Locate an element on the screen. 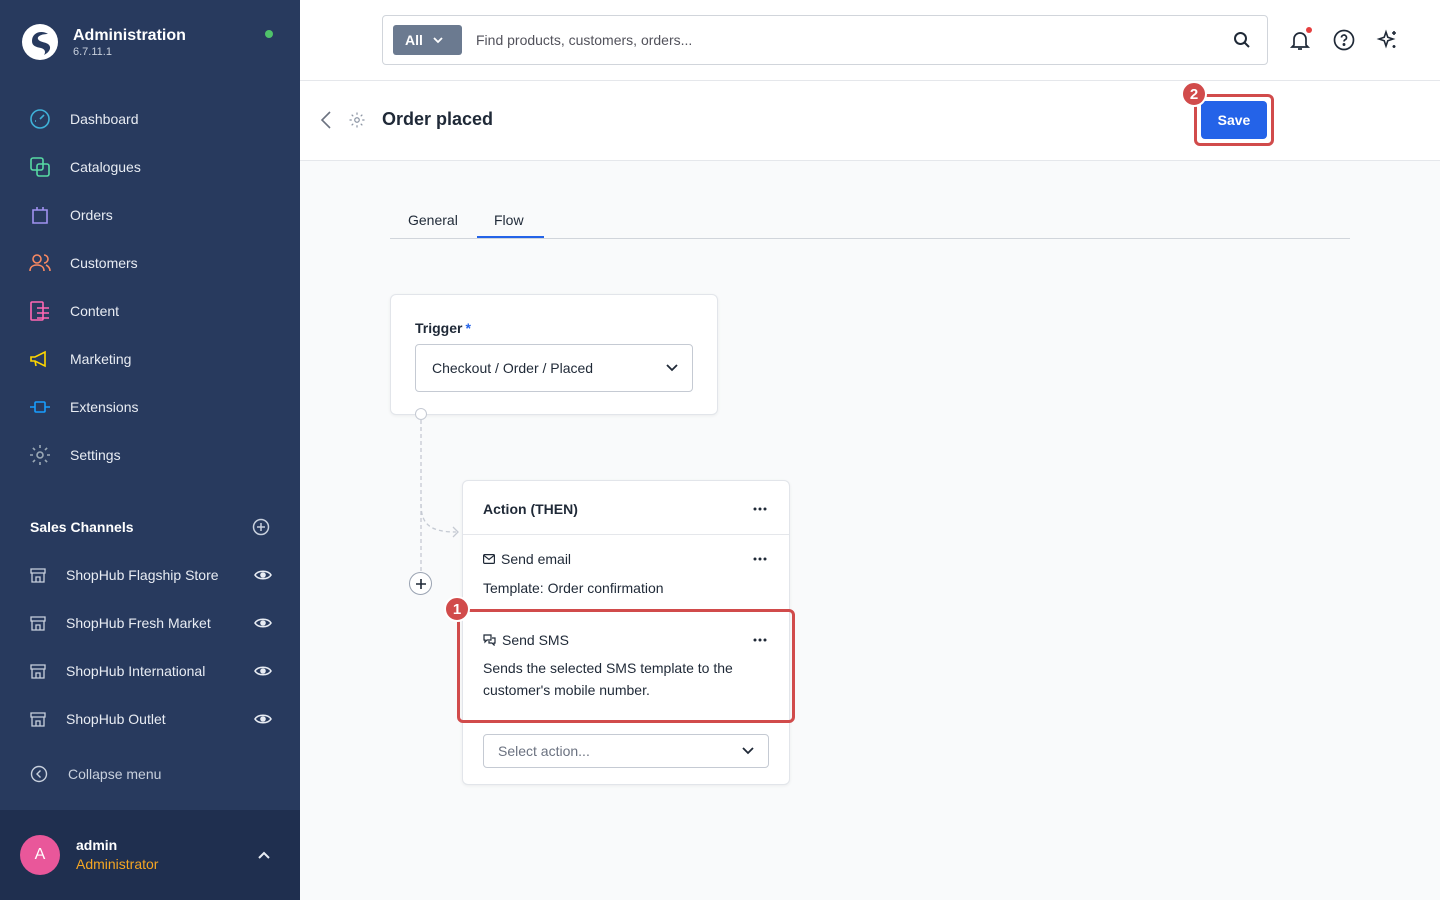 This screenshot has width=1440, height=900. collapse-menu-label: Collapse menu is located at coordinates (115, 774).